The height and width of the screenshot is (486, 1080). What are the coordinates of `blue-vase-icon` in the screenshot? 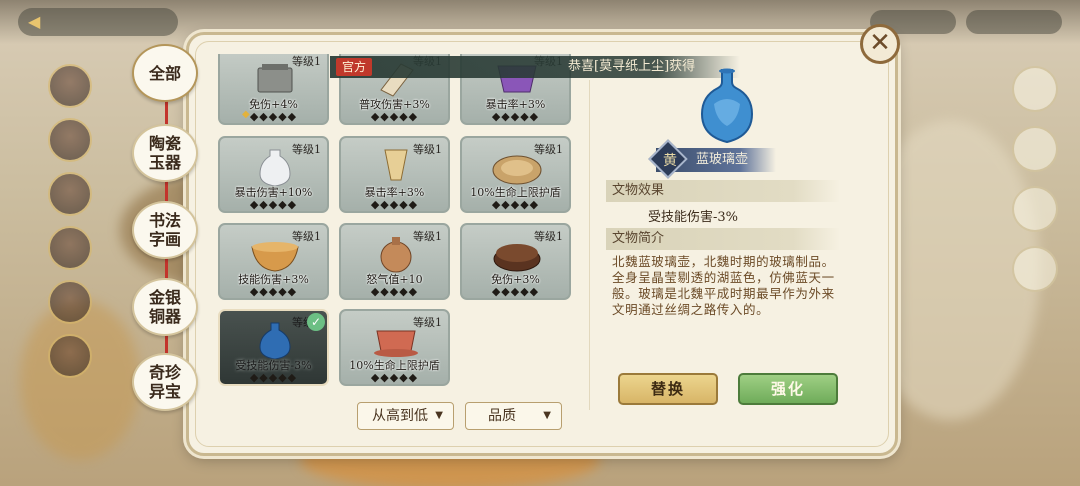 It's located at (275, 340).